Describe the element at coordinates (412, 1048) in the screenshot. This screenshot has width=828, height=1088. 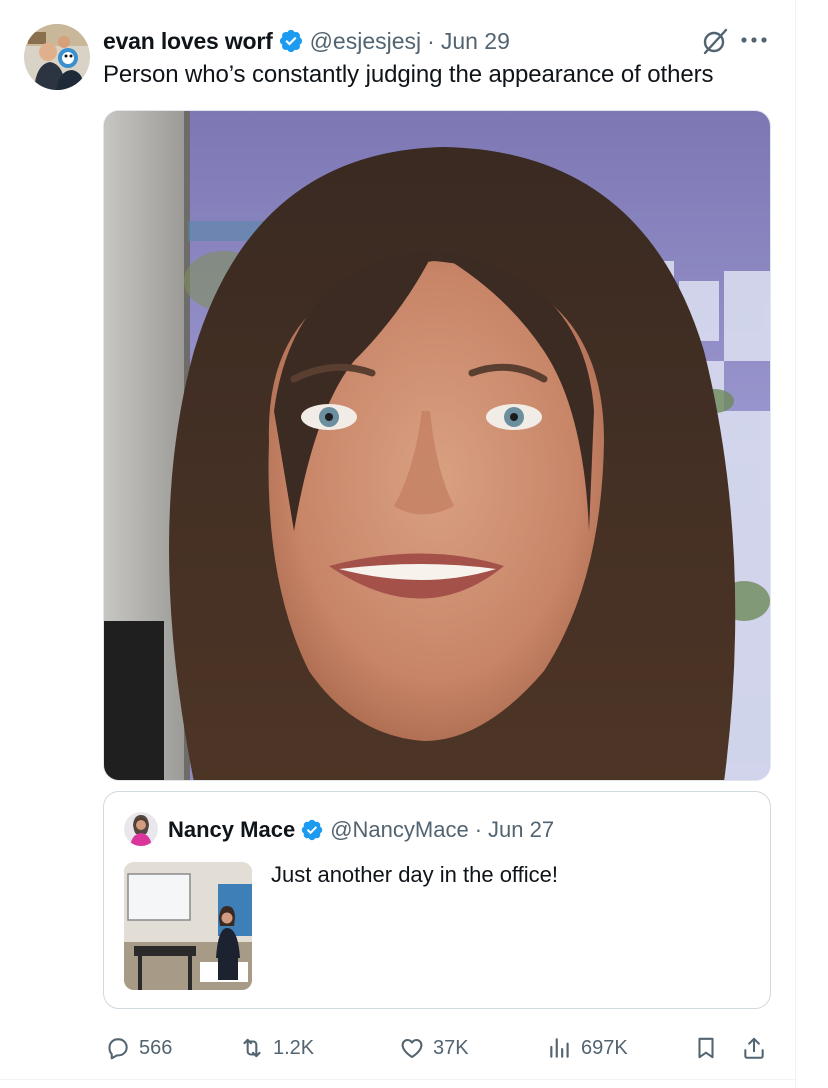
I see `like-icon` at that location.